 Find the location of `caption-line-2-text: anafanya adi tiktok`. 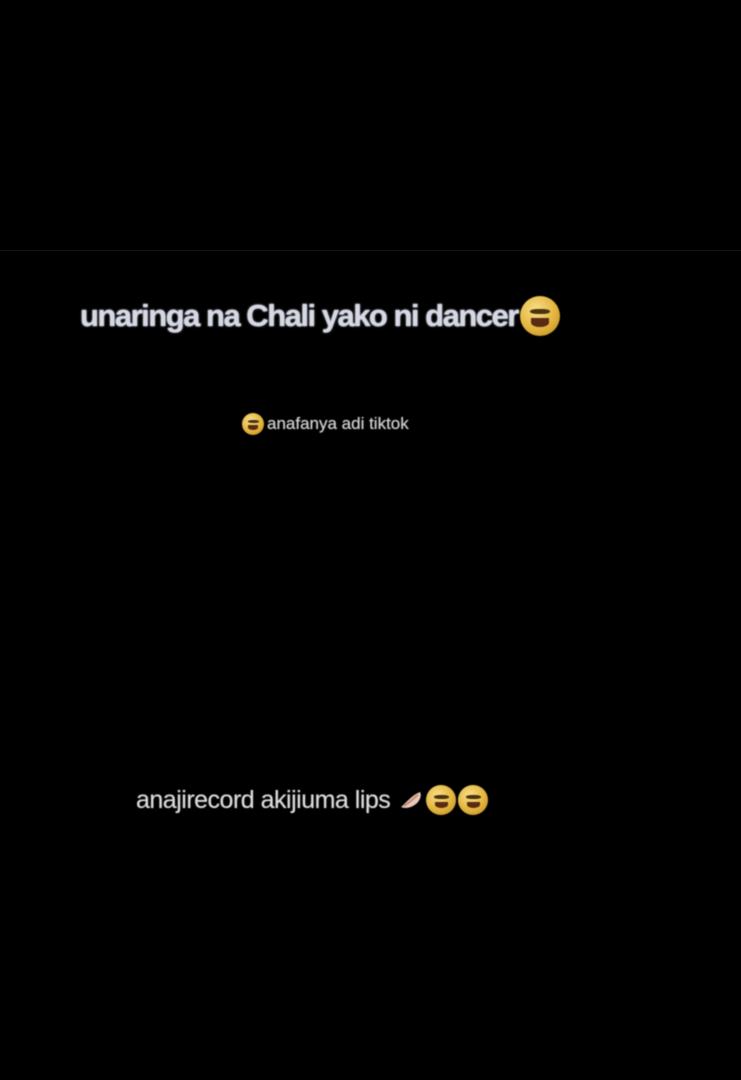

caption-line-2-text: anafanya adi tiktok is located at coordinates (338, 423).